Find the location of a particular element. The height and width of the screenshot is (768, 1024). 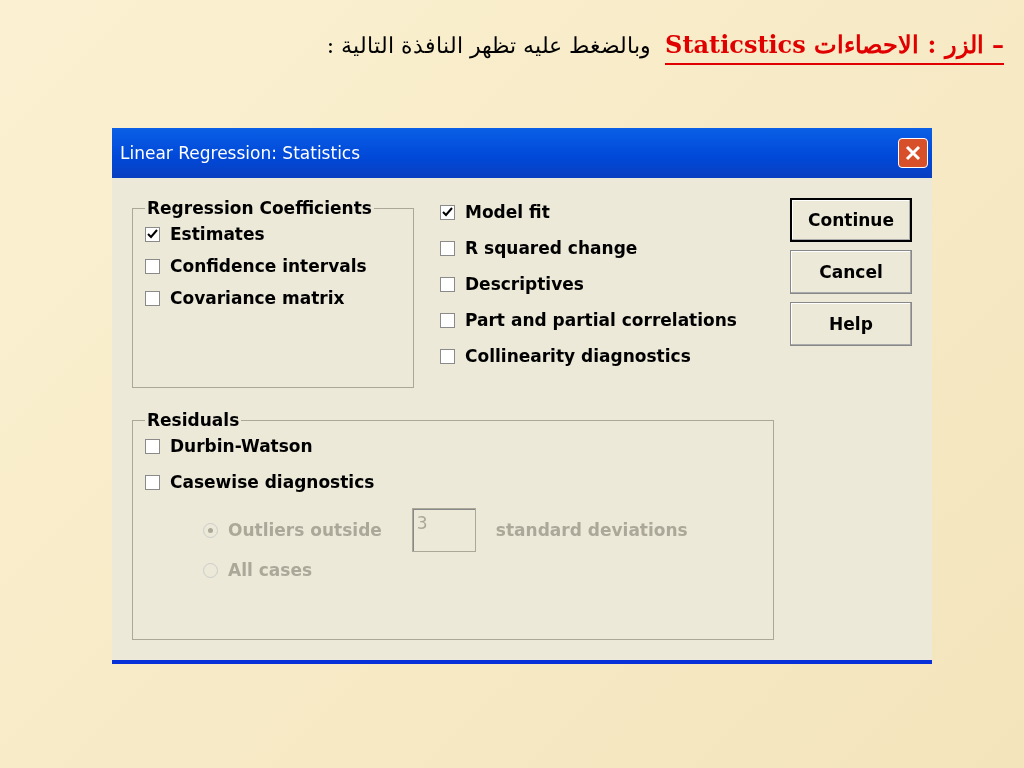

option-label: R squared change is located at coordinates (551, 248).